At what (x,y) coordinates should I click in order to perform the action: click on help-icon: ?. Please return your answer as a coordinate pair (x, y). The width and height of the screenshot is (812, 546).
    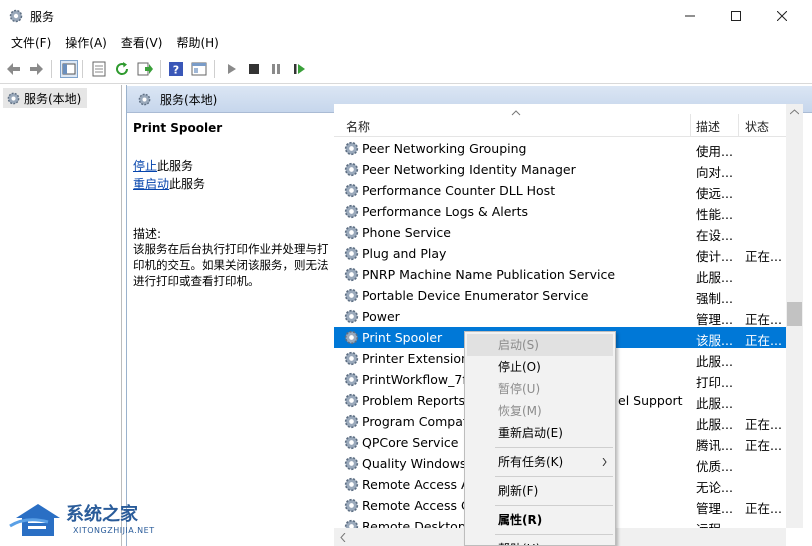
    Looking at the image, I should click on (176, 69).